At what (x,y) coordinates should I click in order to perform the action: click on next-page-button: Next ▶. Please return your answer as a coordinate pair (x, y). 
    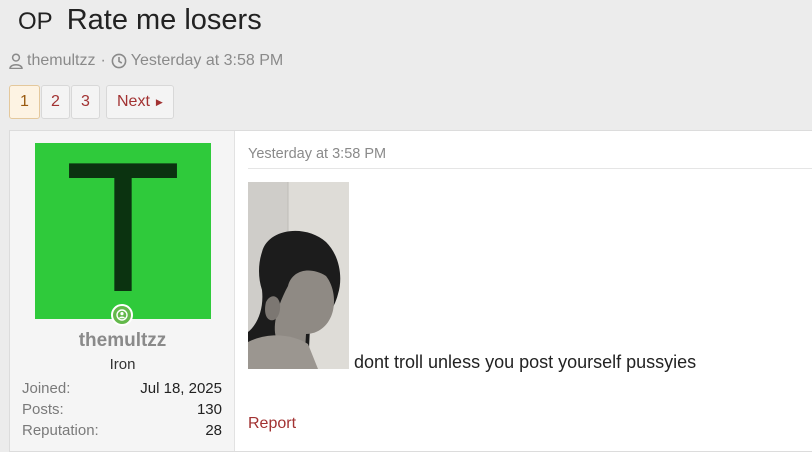
    Looking at the image, I should click on (140, 102).